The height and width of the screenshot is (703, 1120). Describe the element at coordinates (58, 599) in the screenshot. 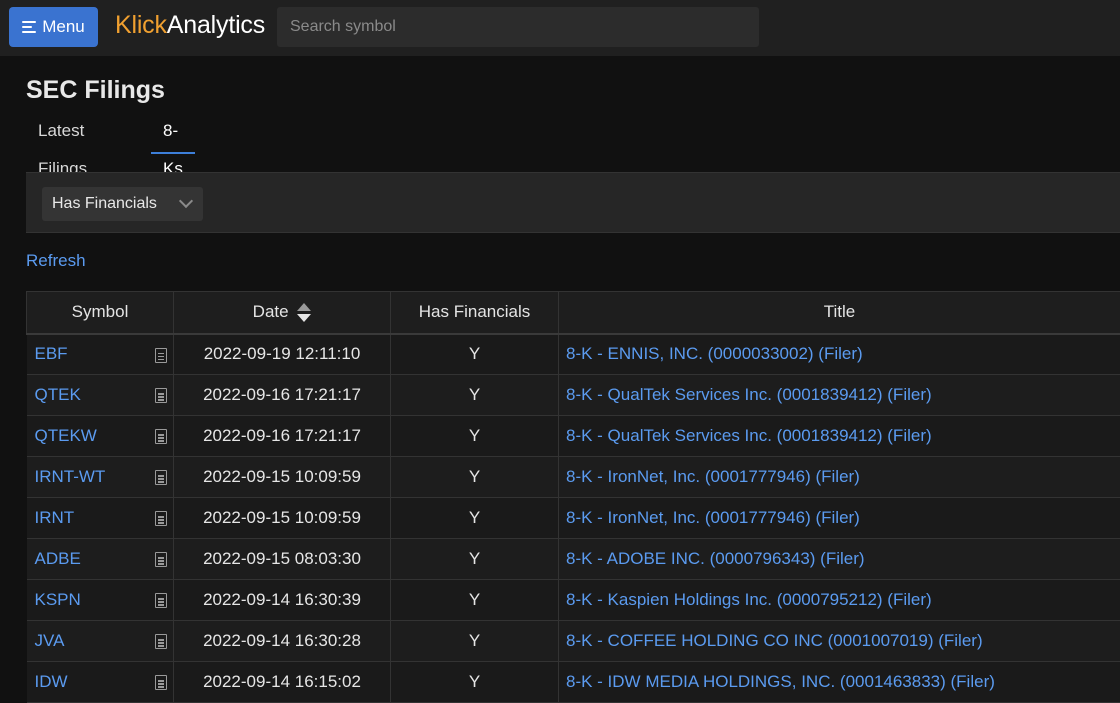

I see `symbol-link: KSPN` at that location.